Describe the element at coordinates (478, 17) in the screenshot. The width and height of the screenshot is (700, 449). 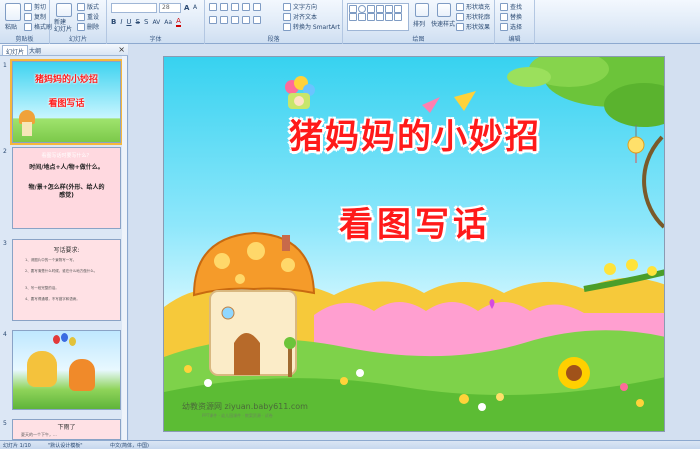
I see `shape-outline-label: 形状轮廓` at that location.